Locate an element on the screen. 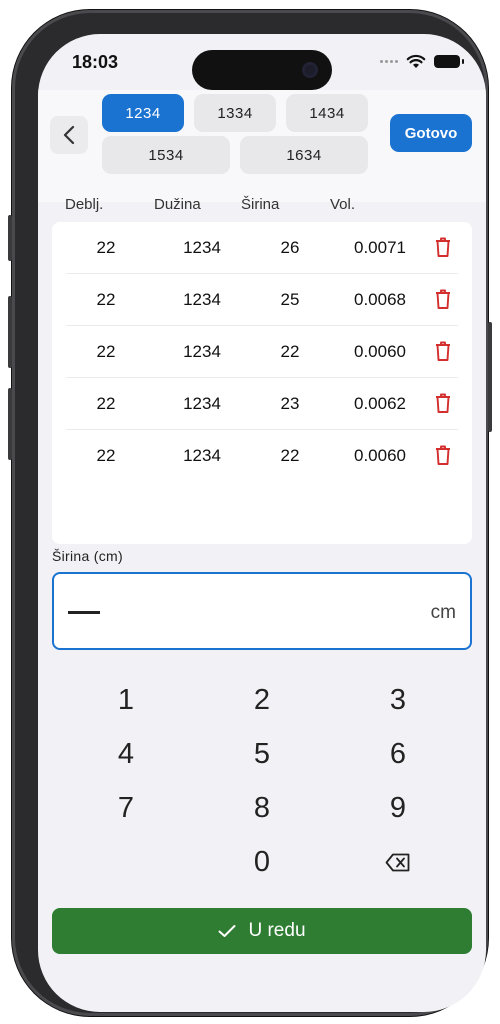 This screenshot has width=500, height=1024. tab-1434: 1434 is located at coordinates (327, 113).